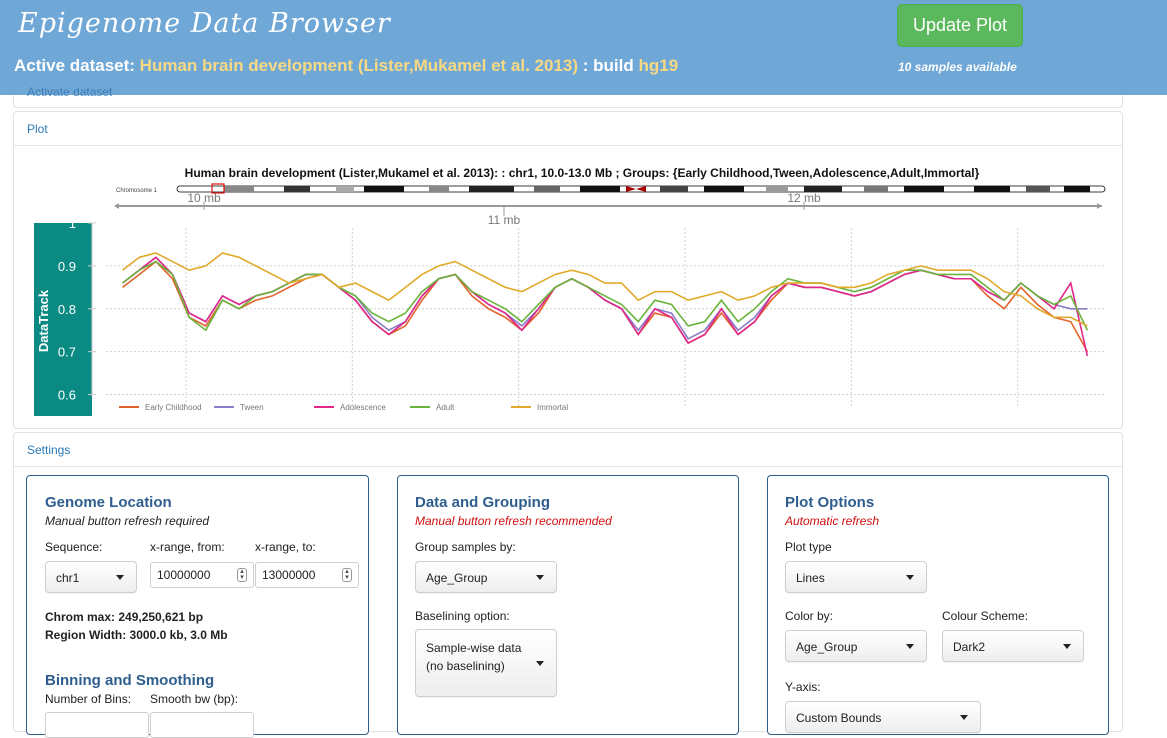 Image resolution: width=1167 pixels, height=738 pixels. What do you see at coordinates (957, 67) in the screenshot?
I see `samples-available-note: 10 samples available` at bounding box center [957, 67].